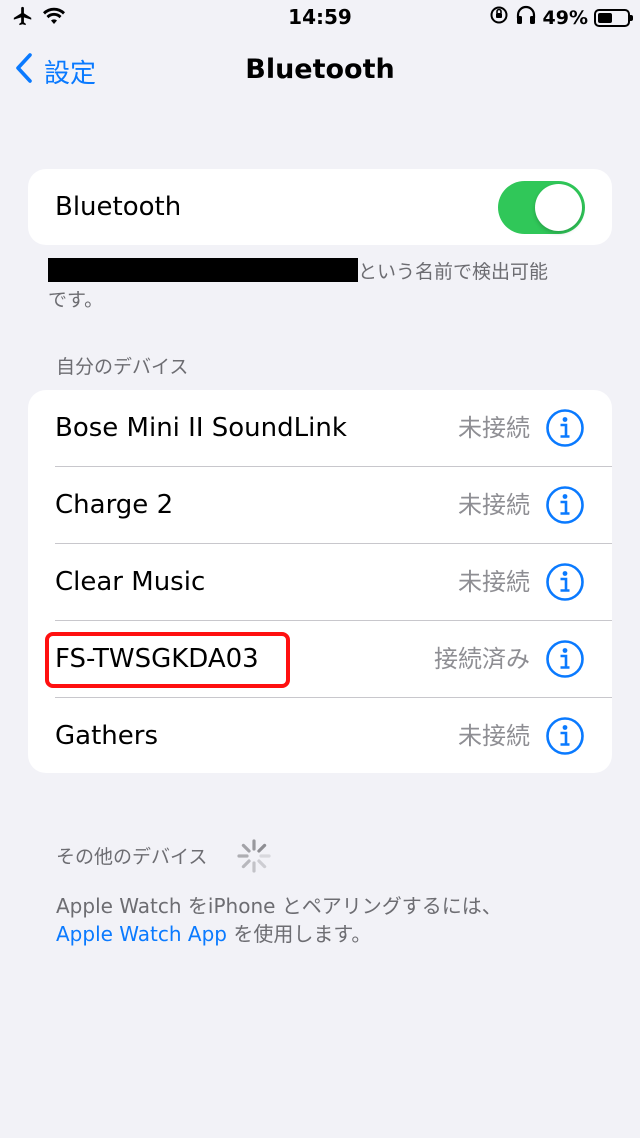  Describe the element at coordinates (565, 17) in the screenshot. I see `battery-percent: 49%` at that location.